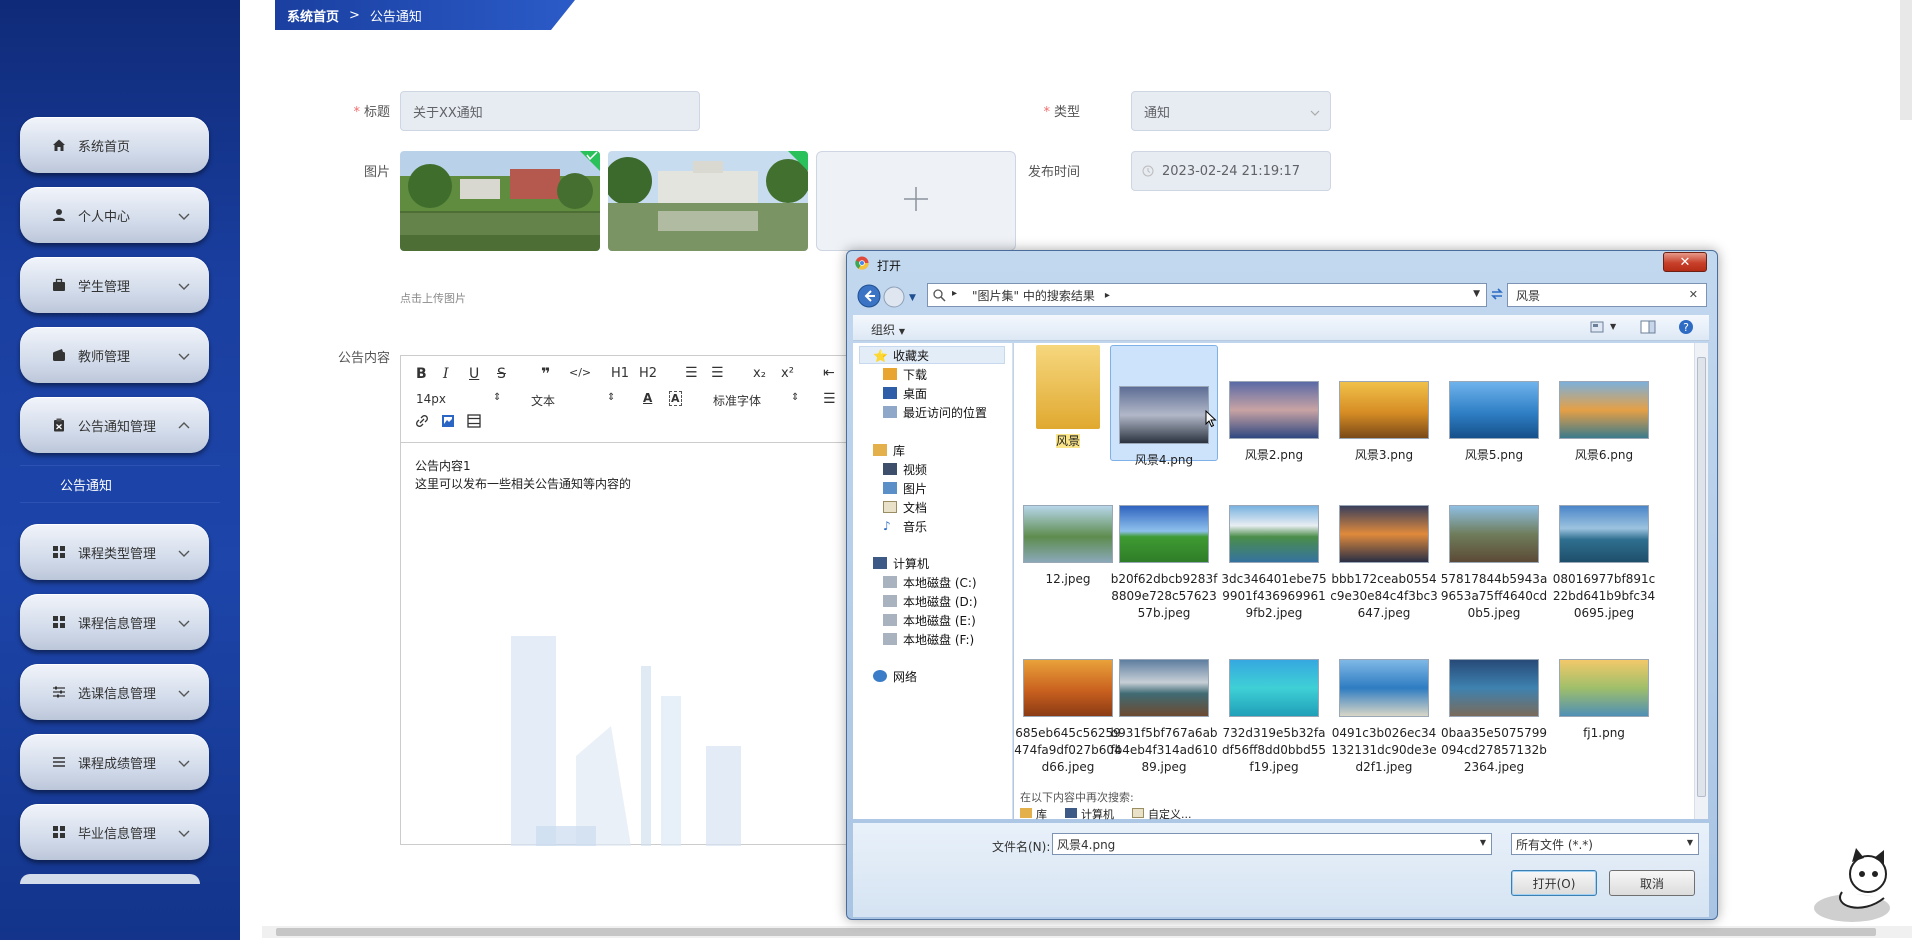  Describe the element at coordinates (1554, 883) in the screenshot. I see `open-button: 打开(O)` at that location.